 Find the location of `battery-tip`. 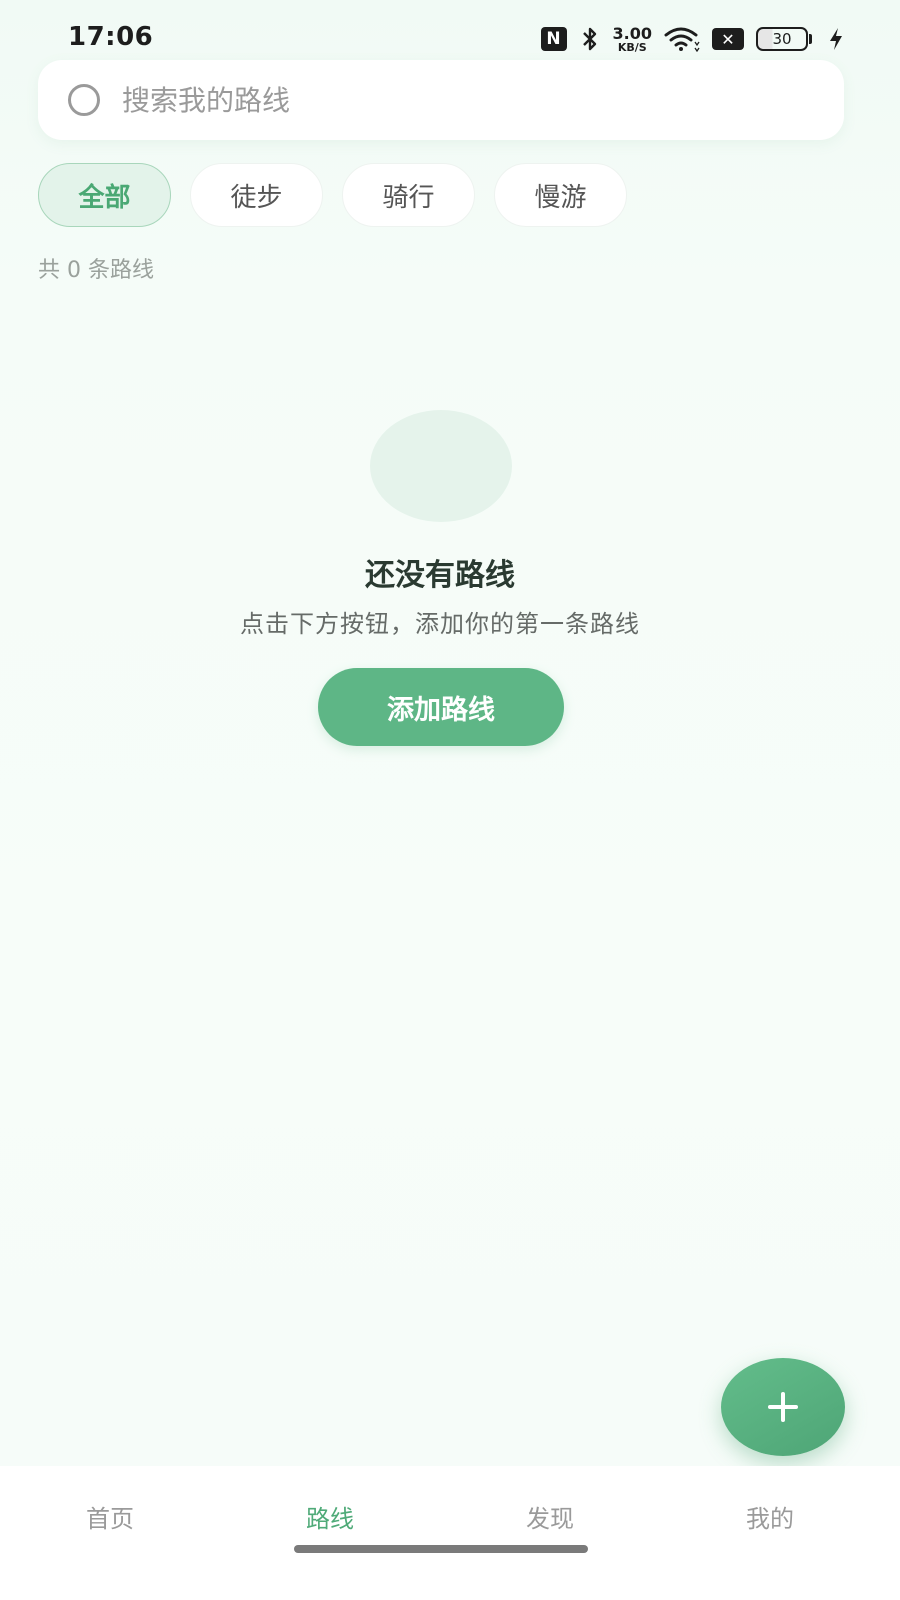

battery-tip is located at coordinates (810, 39).